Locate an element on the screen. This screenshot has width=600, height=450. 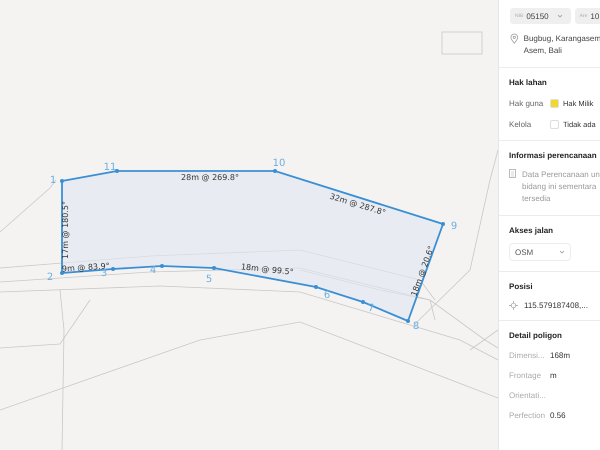
edge-measurement: 18m @ 99.5° is located at coordinates (267, 269).